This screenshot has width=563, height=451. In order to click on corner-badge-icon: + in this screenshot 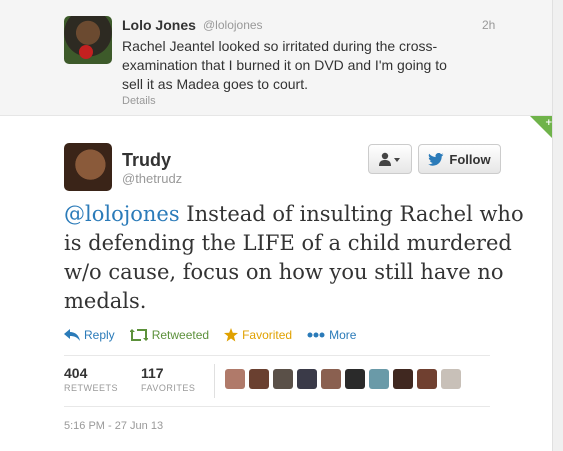, I will do `click(541, 127)`.